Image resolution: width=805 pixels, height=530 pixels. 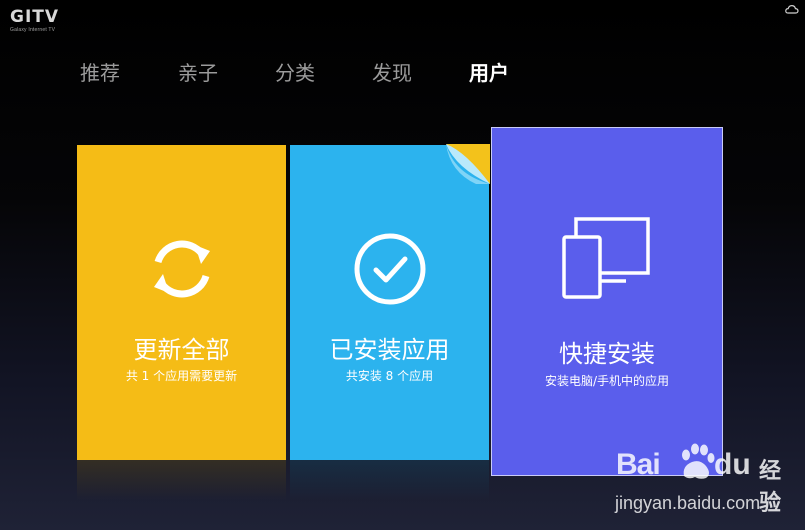 What do you see at coordinates (770, 487) in the screenshot?
I see `watermark-product: 经验` at bounding box center [770, 487].